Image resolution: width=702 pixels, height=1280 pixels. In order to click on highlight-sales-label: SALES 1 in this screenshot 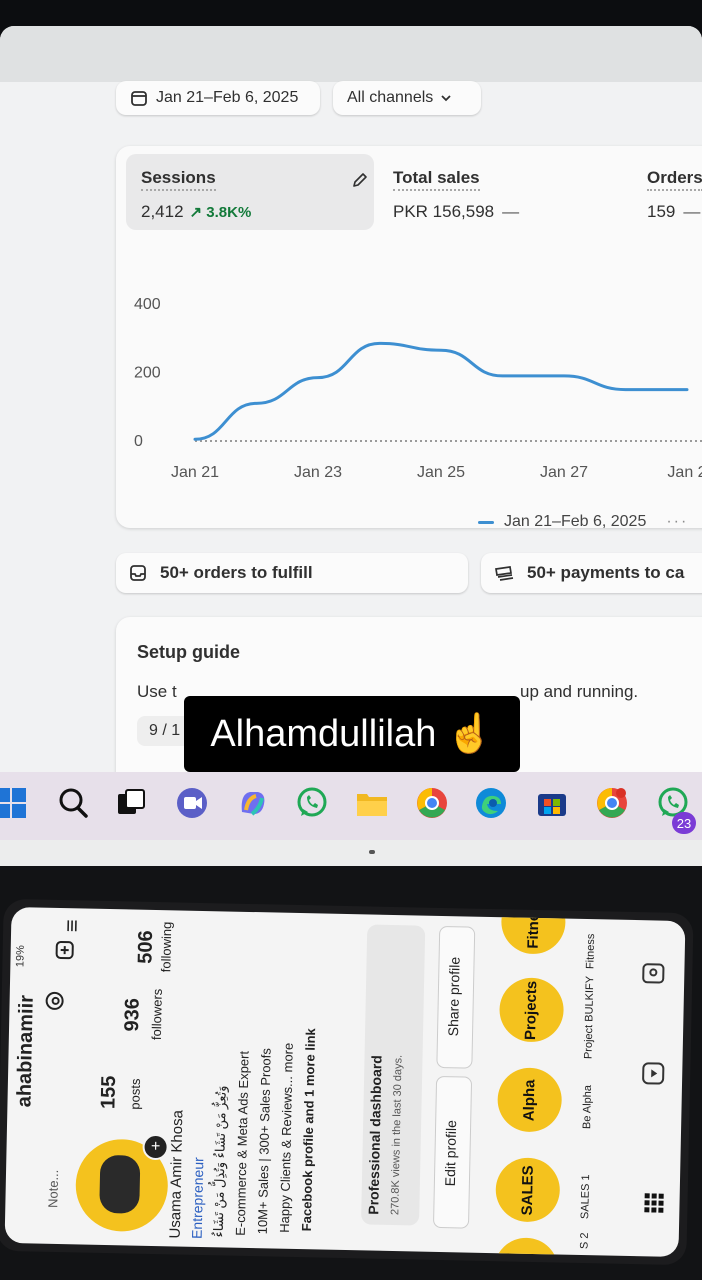, I will do `click(586, 1197)`.